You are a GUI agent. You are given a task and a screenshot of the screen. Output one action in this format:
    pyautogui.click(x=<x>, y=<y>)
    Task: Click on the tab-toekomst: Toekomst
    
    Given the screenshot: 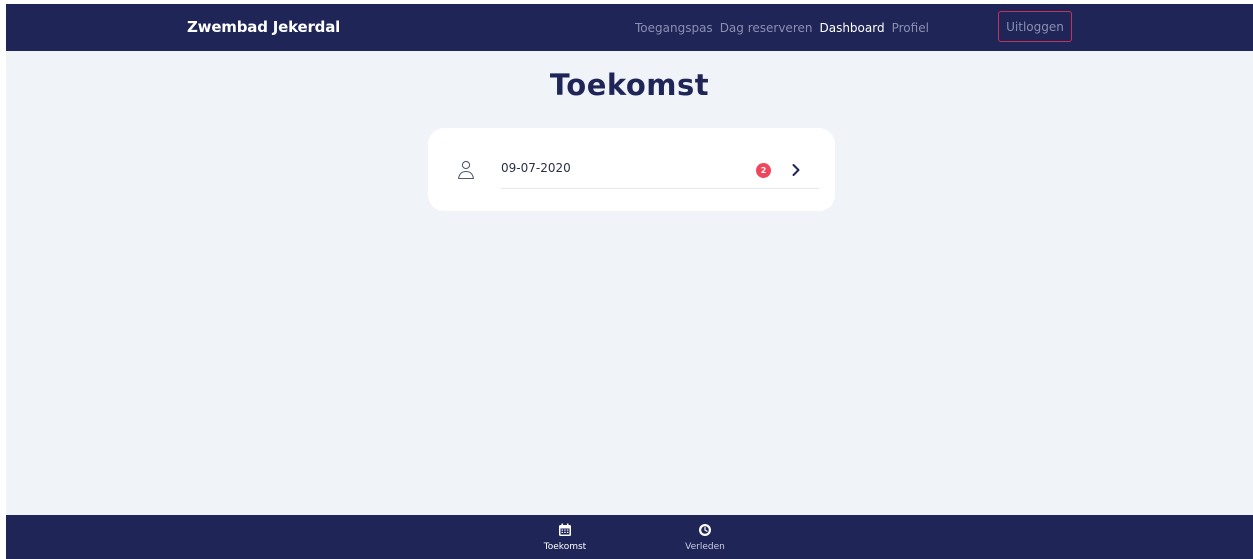 What is the action you would take?
    pyautogui.click(x=565, y=537)
    